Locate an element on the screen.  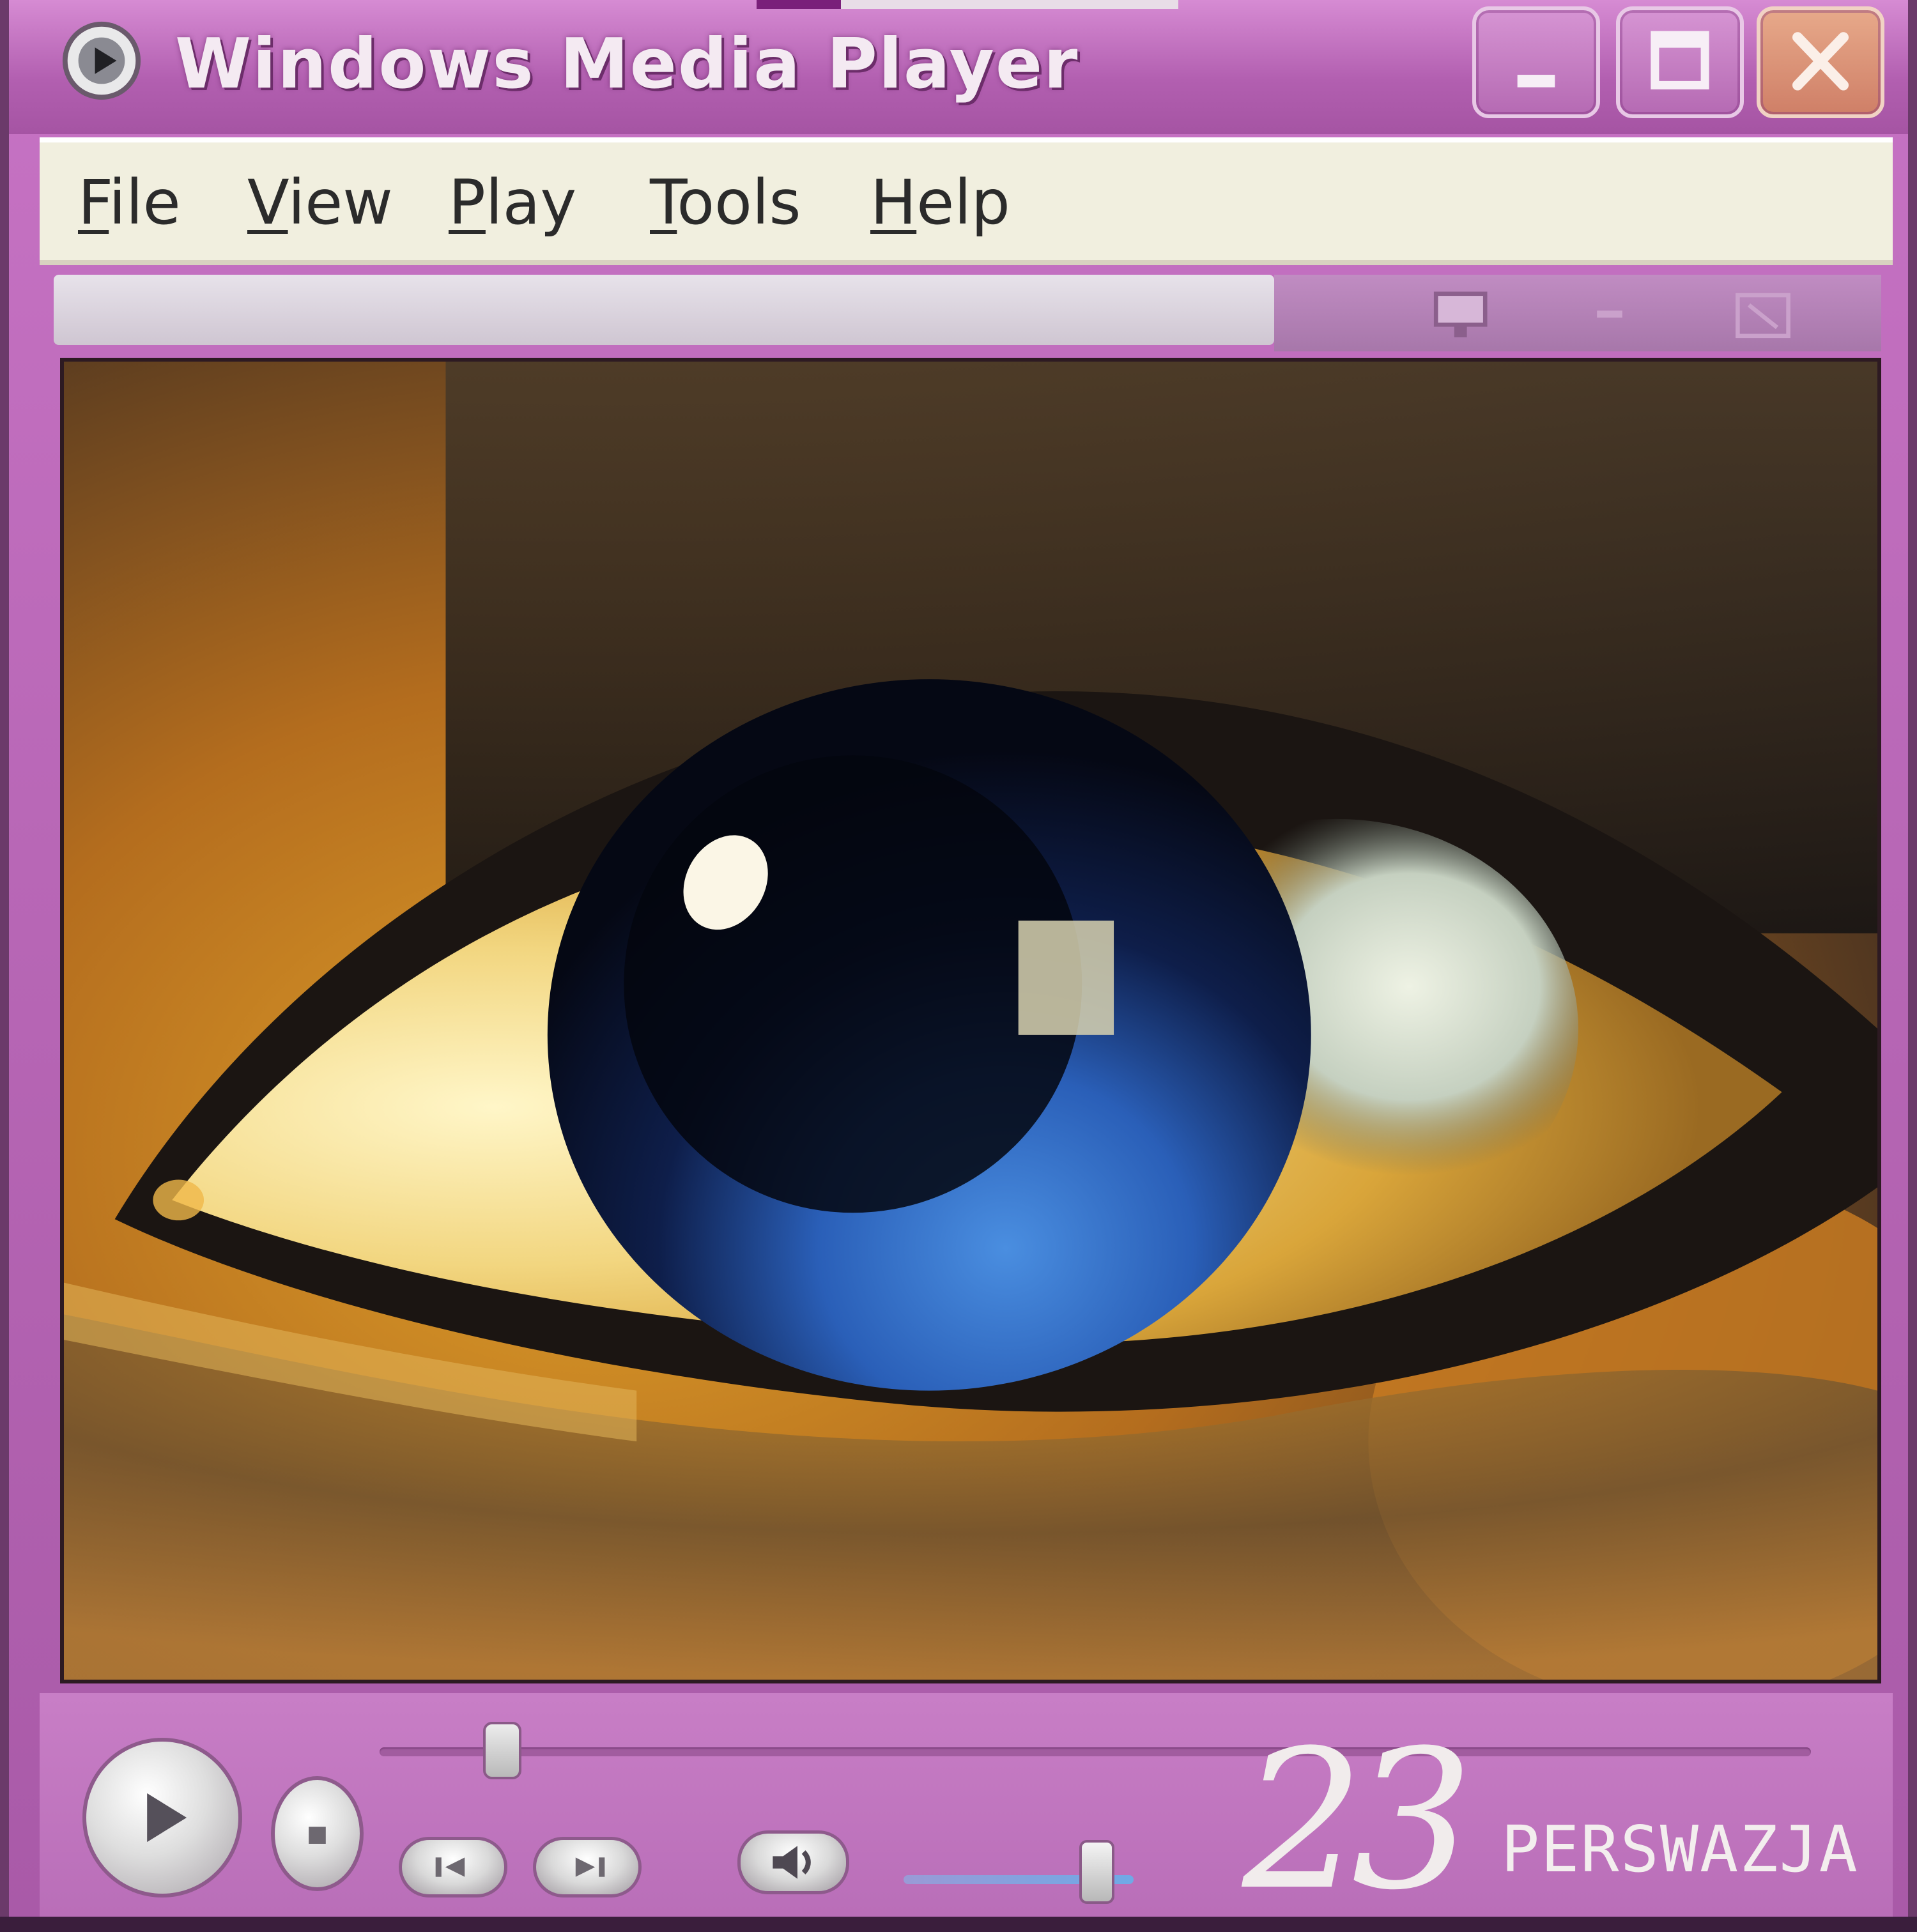
title-accent is located at coordinates (967, 4).